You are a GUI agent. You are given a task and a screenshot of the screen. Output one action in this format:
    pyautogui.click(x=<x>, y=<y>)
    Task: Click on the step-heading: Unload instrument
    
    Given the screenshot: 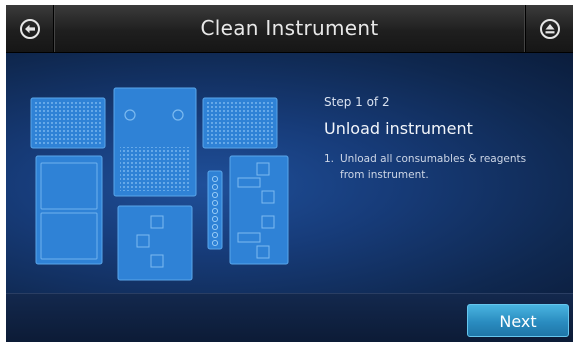 What is the action you would take?
    pyautogui.click(x=398, y=128)
    